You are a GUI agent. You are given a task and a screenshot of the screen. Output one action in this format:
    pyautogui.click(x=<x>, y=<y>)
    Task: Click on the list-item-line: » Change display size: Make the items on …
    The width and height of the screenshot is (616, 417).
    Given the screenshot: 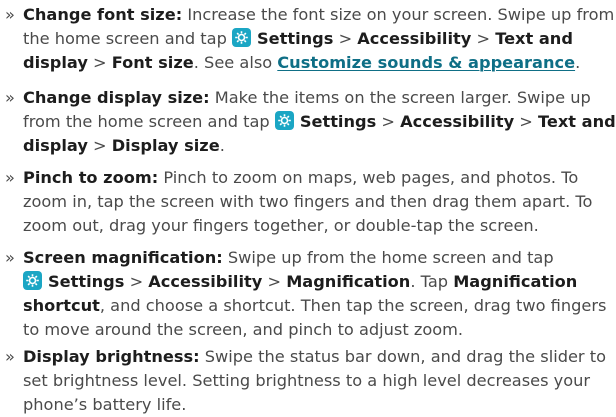 What is the action you would take?
    pyautogui.click(x=298, y=98)
    